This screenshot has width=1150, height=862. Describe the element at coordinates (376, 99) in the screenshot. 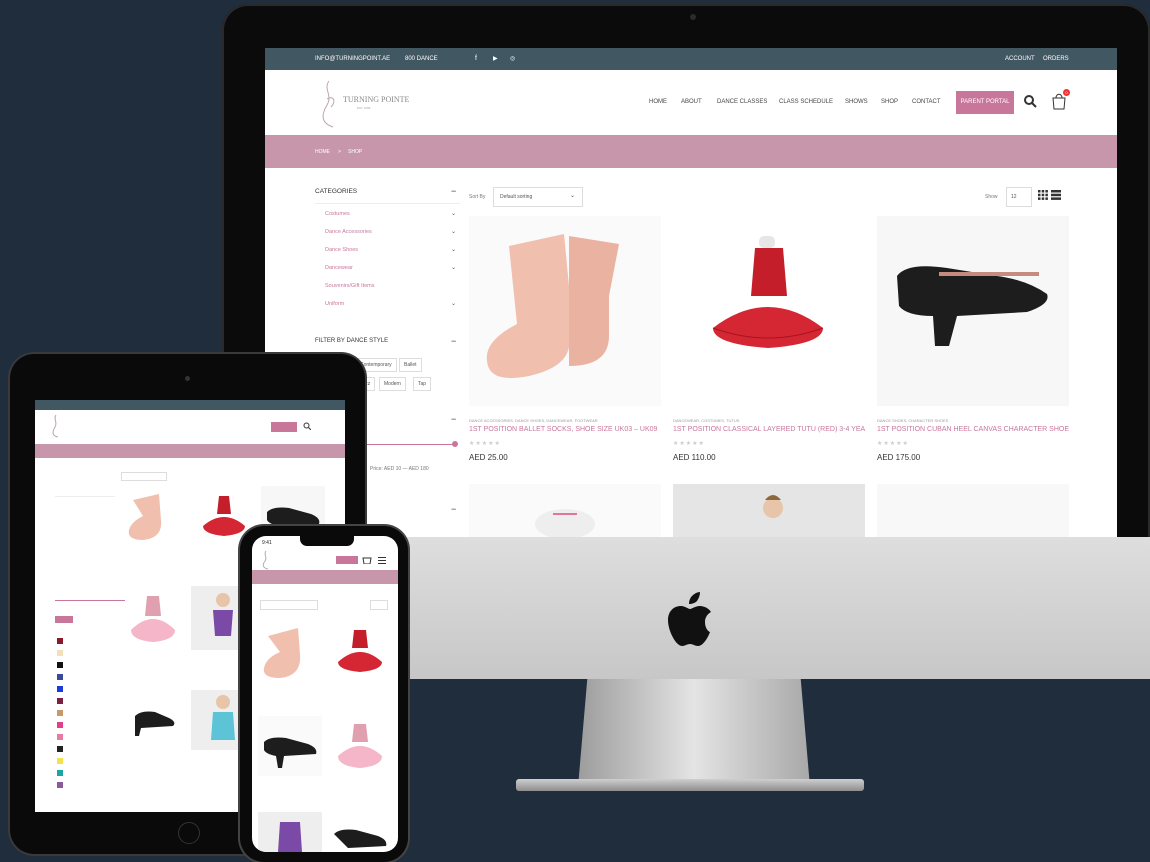

I see `brand-name: TURNING POINTE` at that location.